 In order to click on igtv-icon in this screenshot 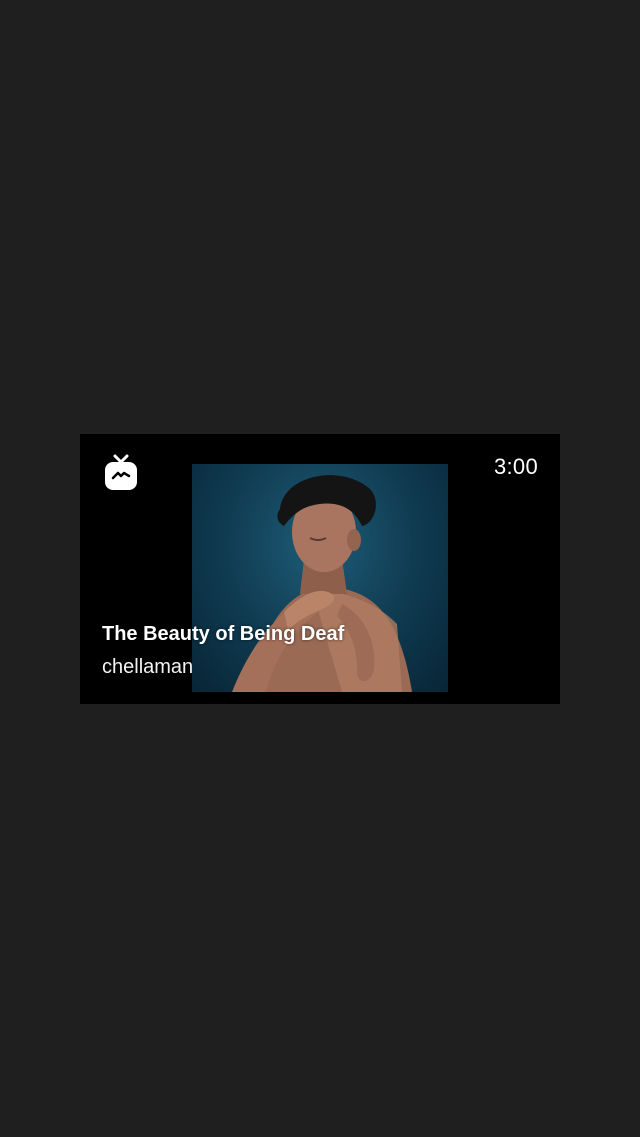, I will do `click(121, 473)`.